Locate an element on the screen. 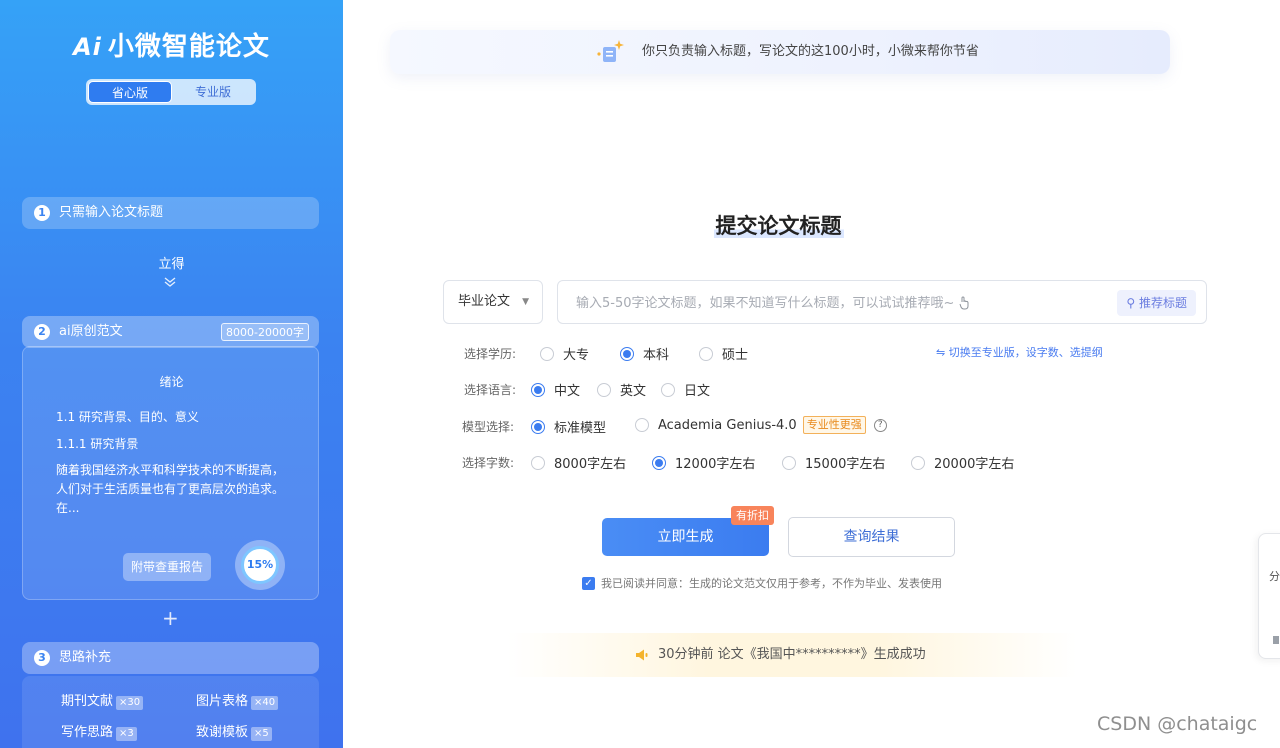  swap-icon: ⇋ is located at coordinates (941, 352).